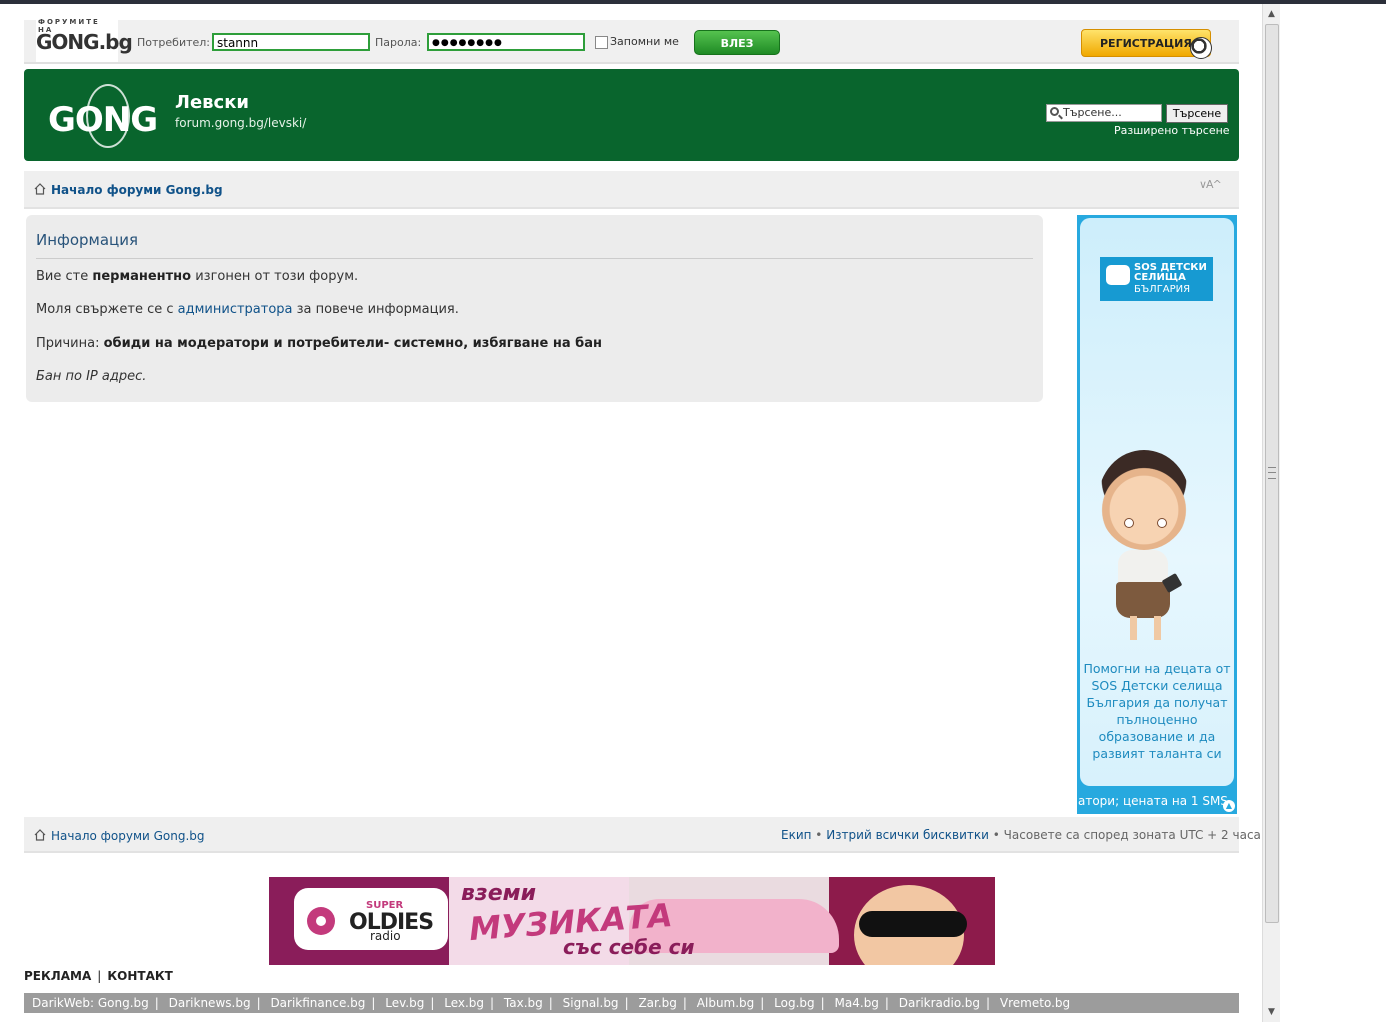  I want to click on team-link: Екип, so click(796, 835).